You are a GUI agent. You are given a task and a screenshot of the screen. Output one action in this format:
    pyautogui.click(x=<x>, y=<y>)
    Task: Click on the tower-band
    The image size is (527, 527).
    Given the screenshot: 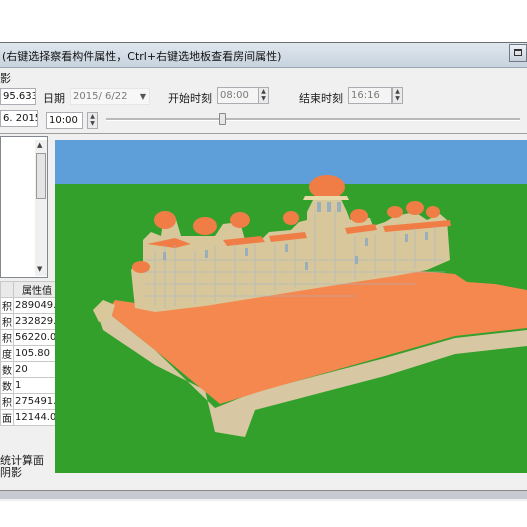 What is the action you would take?
    pyautogui.click(x=326, y=198)
    